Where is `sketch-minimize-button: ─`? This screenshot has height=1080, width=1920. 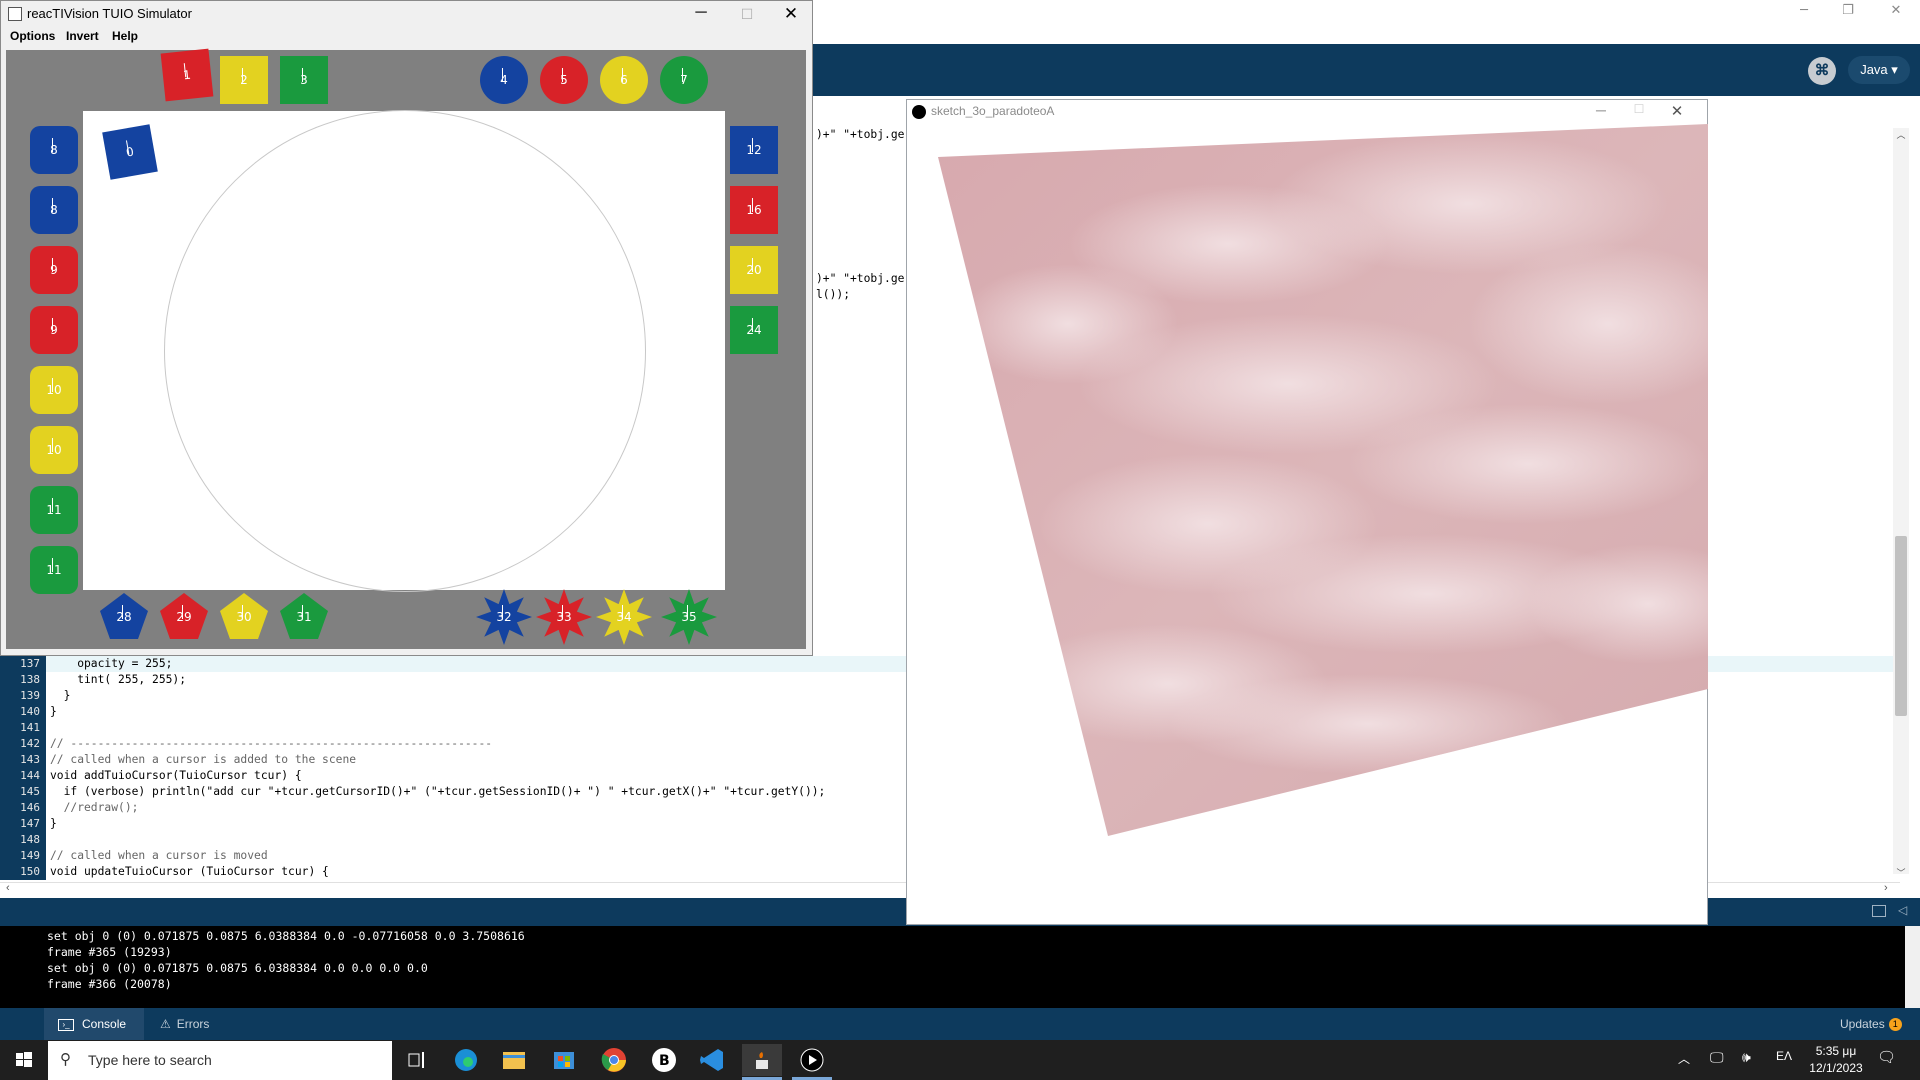 sketch-minimize-button: ─ is located at coordinates (1601, 112).